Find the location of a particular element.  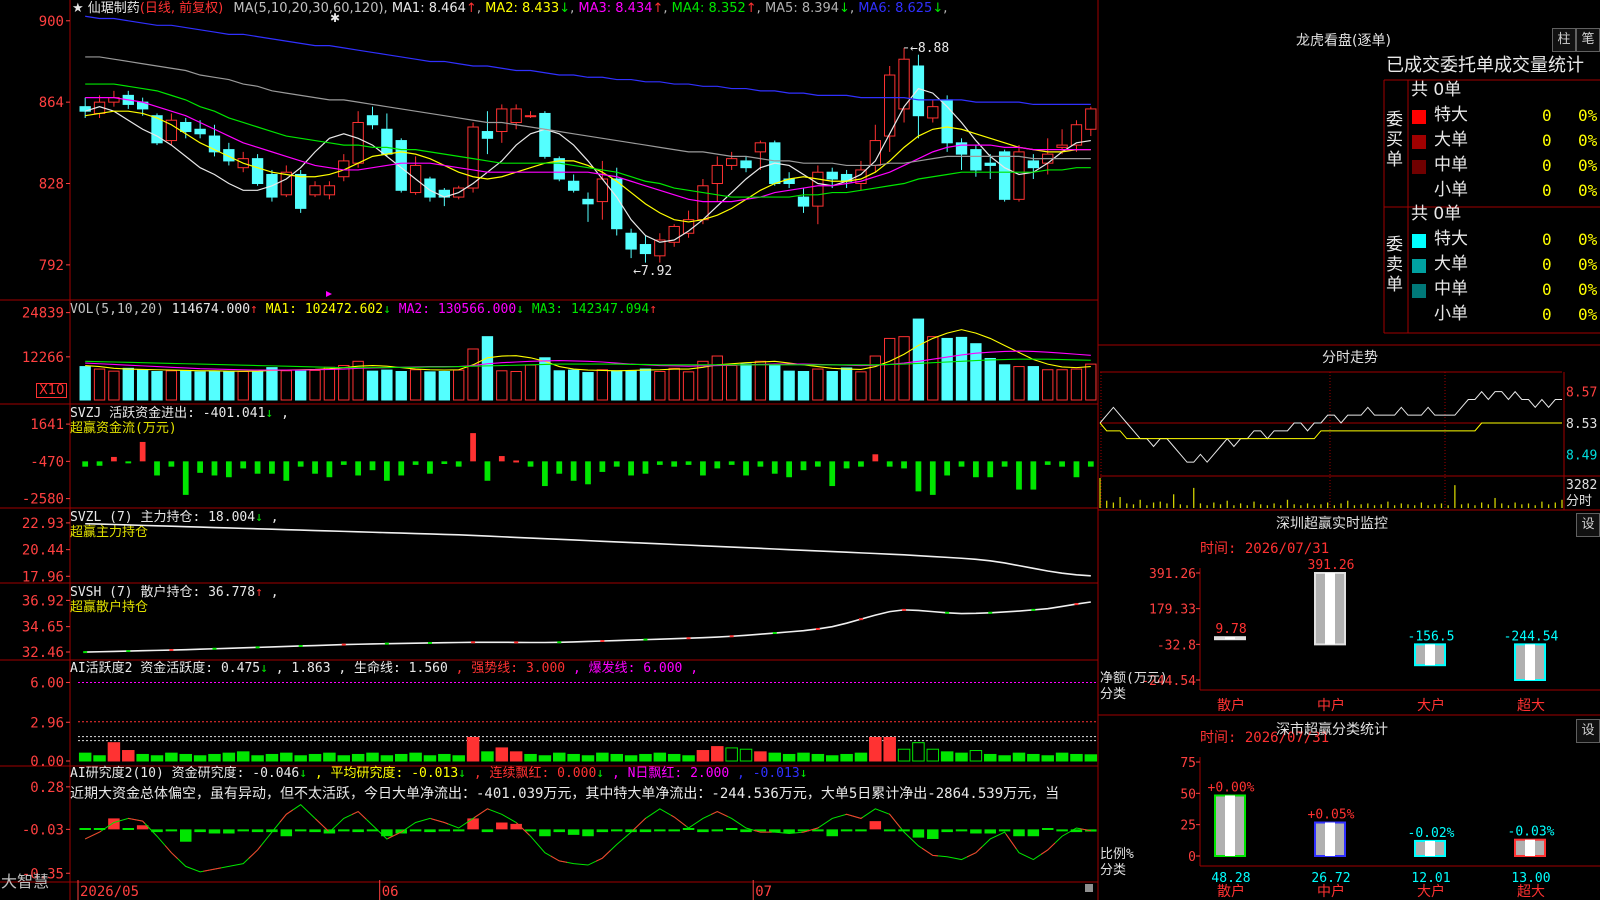

monitor-settings-button: 设 is located at coordinates (1588, 525).